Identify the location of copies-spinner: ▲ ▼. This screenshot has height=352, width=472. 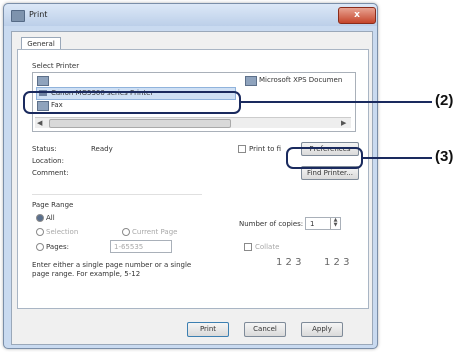
(335, 223).